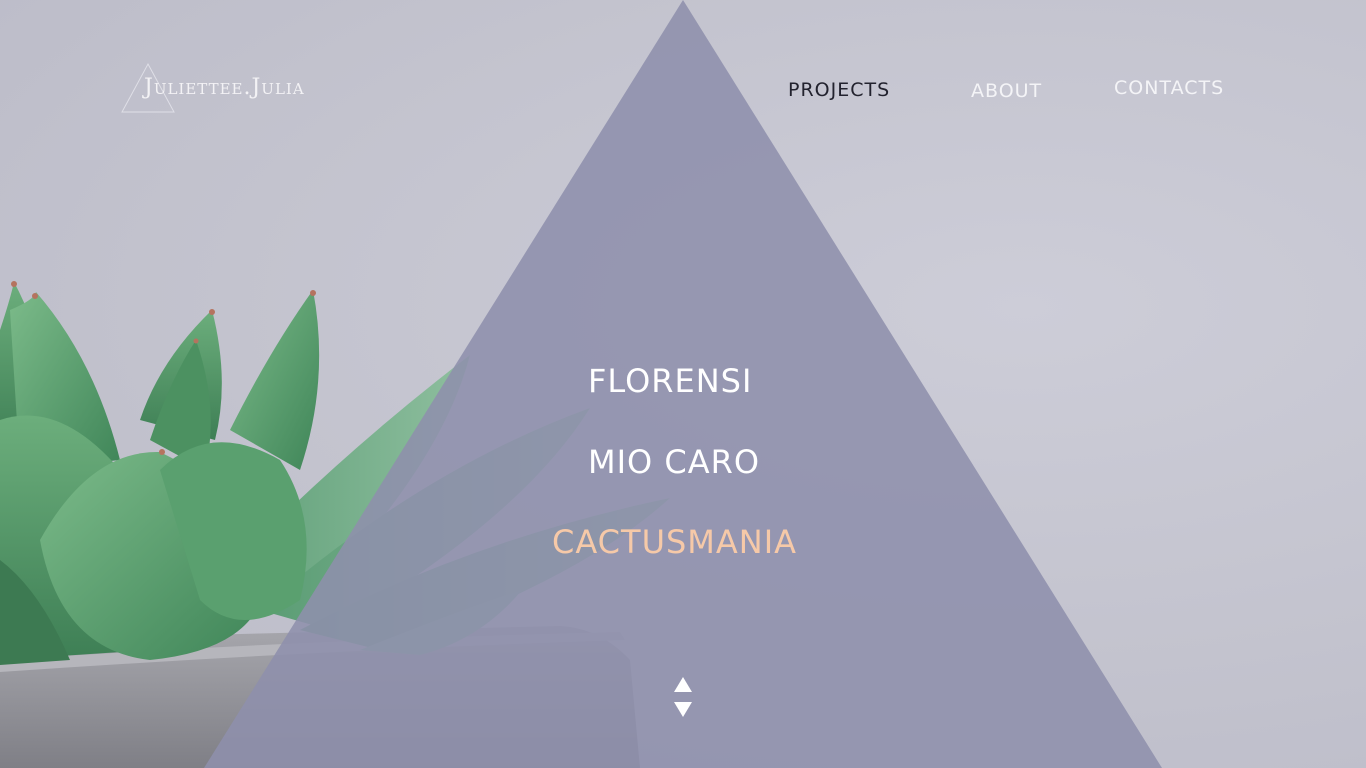 This screenshot has width=1366, height=768. I want to click on nav-item-contacts: CONTACTS, so click(1169, 88).